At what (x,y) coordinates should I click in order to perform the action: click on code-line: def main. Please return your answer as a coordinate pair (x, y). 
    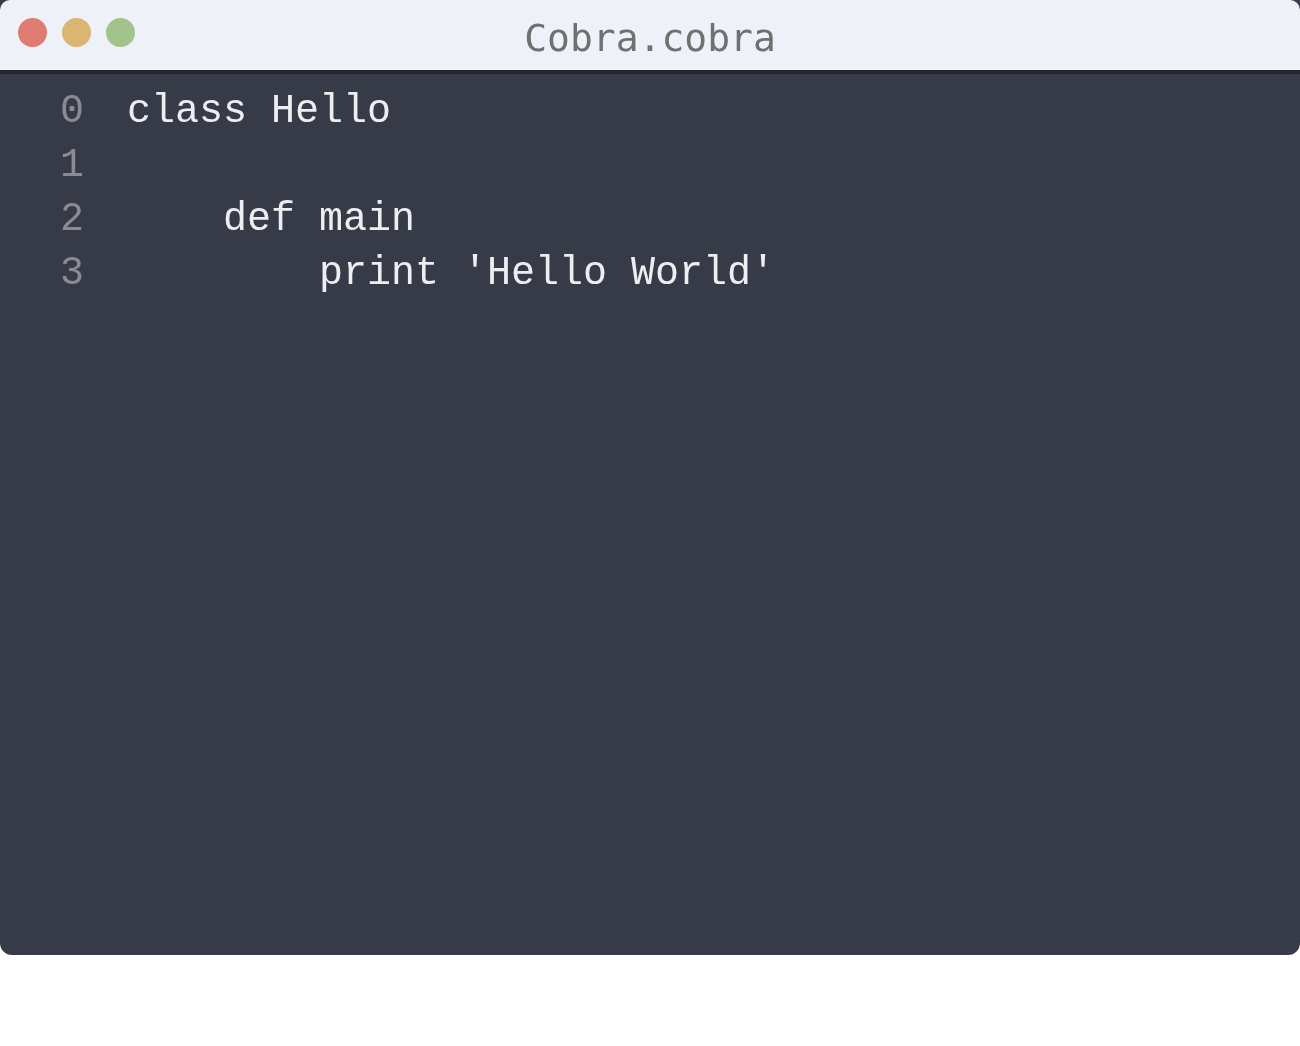
    Looking at the image, I should click on (319, 219).